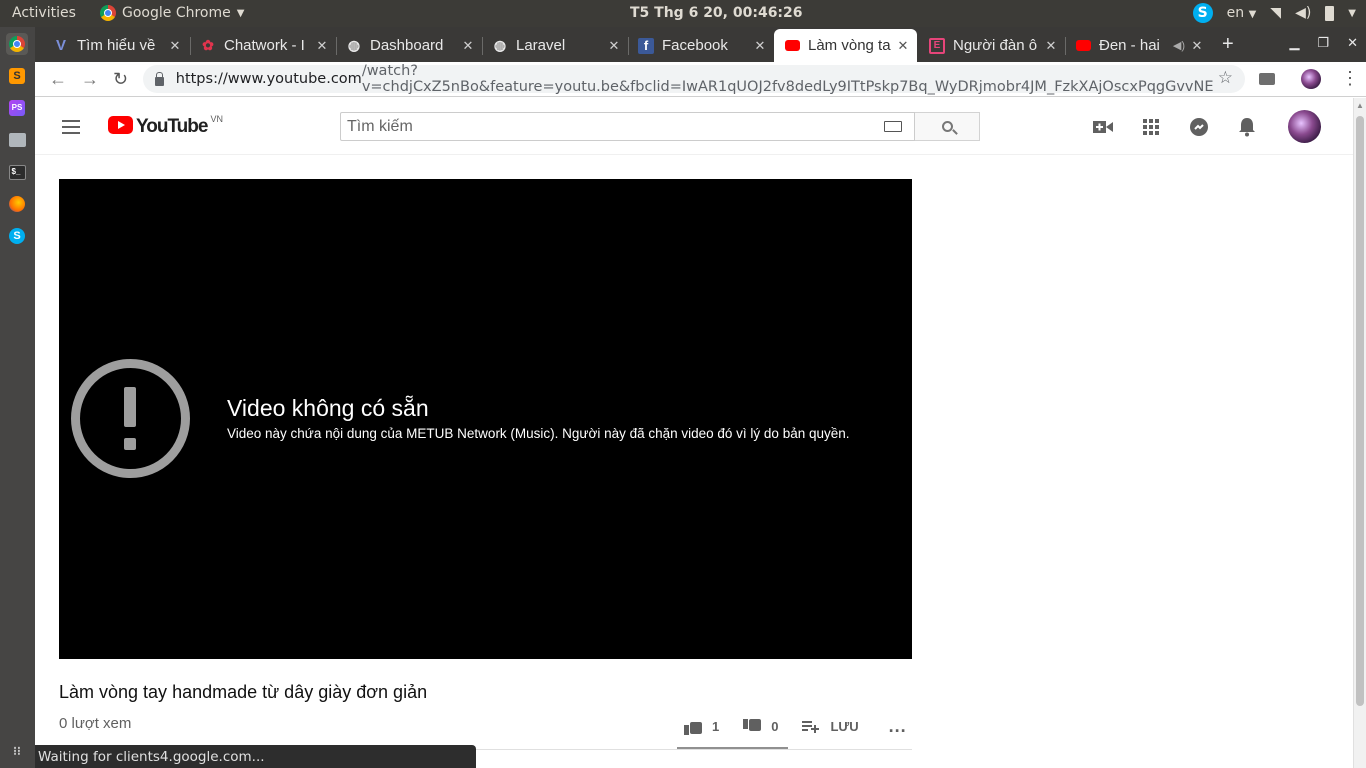 The height and width of the screenshot is (768, 1366). What do you see at coordinates (17, 76) in the screenshot?
I see `sublime-text-icon: S` at bounding box center [17, 76].